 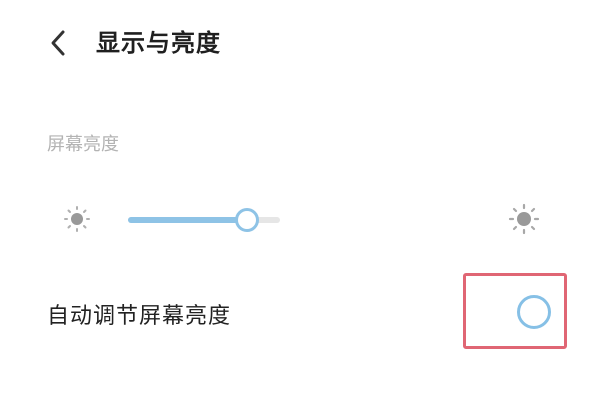 What do you see at coordinates (300, 220) in the screenshot?
I see `brightness-row` at bounding box center [300, 220].